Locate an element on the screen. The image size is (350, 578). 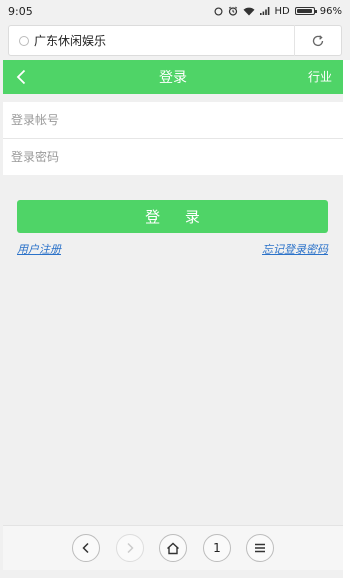
sync-icon is located at coordinates (218, 11).